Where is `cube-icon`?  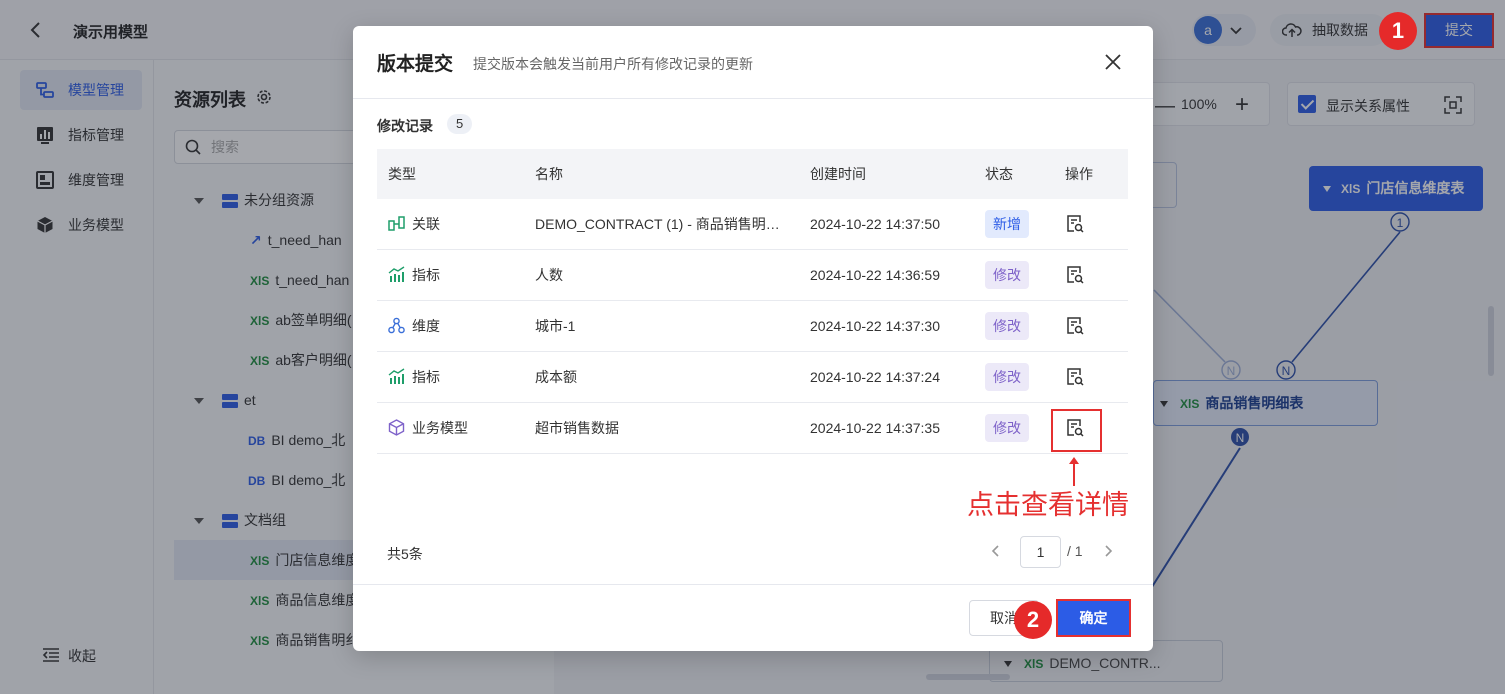
cube-icon is located at coordinates (396, 427).